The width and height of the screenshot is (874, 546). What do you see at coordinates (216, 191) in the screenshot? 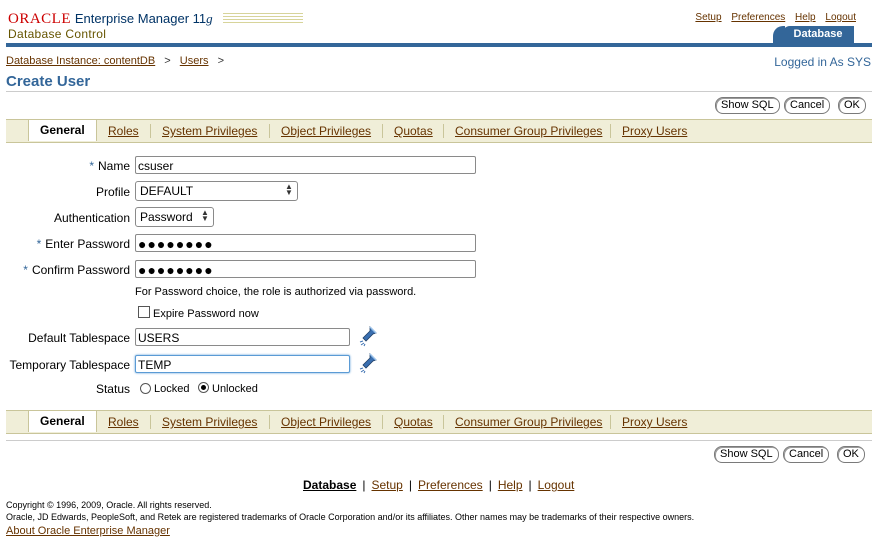
I see `profile-select: DEFAULT ▲ ▼` at bounding box center [216, 191].